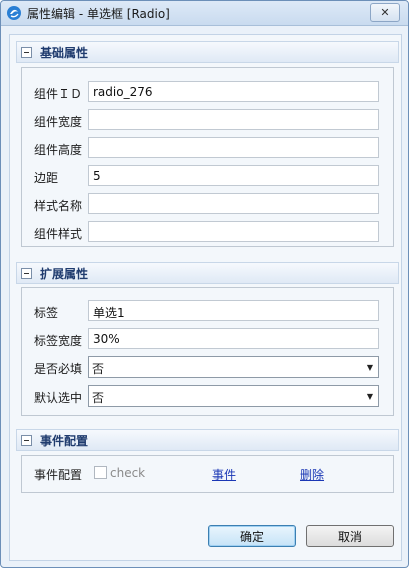 The image size is (409, 568). What do you see at coordinates (58, 369) in the screenshot?
I see `field-label: 是否必填` at bounding box center [58, 369].